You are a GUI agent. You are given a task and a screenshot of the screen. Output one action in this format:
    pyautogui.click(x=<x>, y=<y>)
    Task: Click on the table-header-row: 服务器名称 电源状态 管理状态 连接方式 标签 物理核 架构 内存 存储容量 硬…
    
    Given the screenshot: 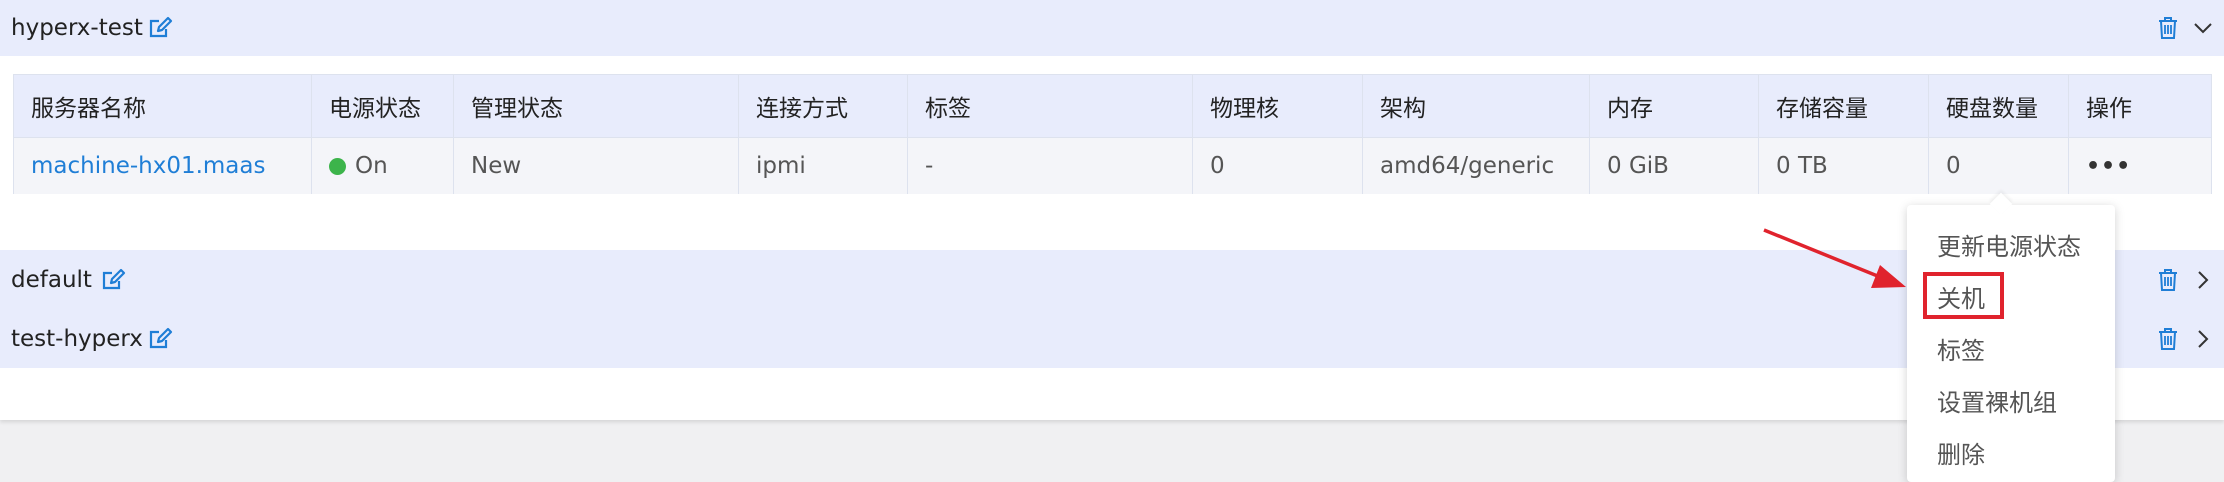 What is the action you would take?
    pyautogui.click(x=1112, y=106)
    